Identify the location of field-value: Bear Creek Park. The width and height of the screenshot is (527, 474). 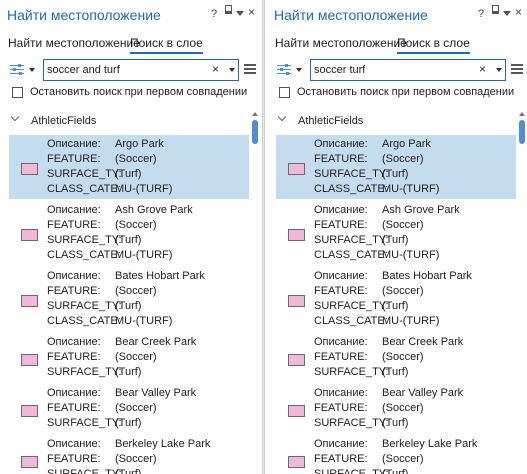
(423, 342).